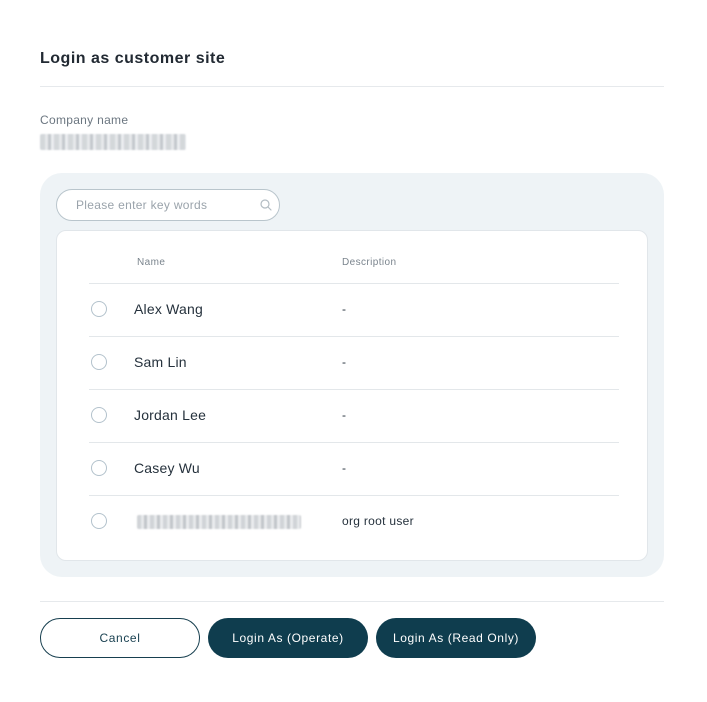  I want to click on login-as-operate-button: Login As (Operate), so click(288, 638).